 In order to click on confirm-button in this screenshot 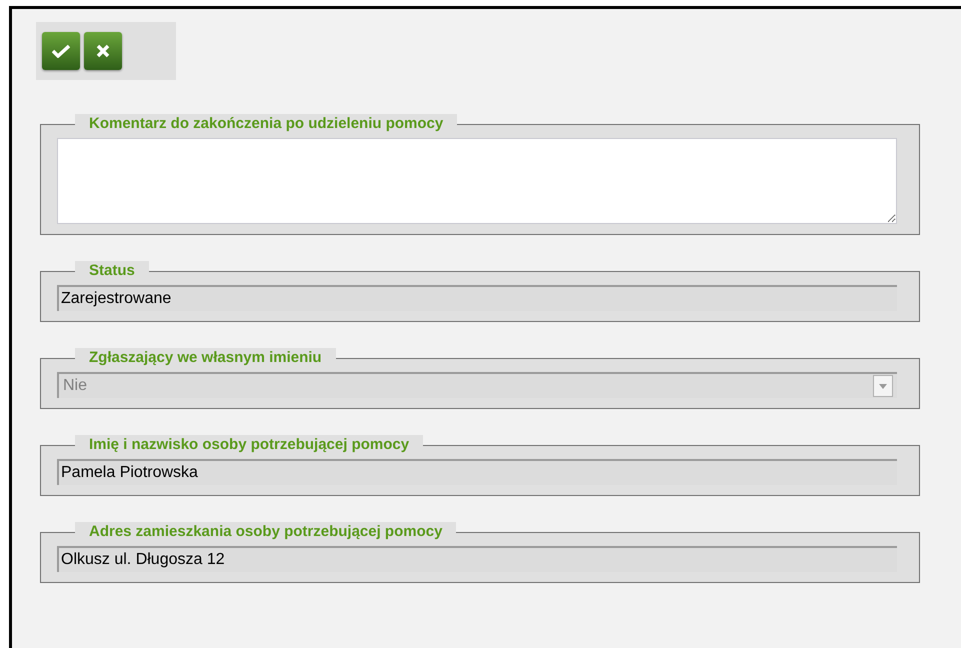, I will do `click(61, 51)`.